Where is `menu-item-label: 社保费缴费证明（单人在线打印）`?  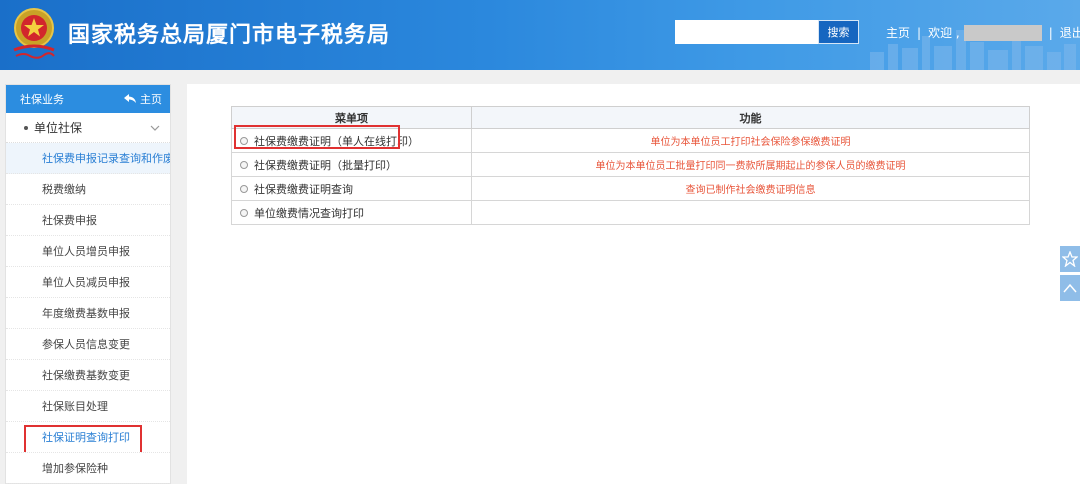 menu-item-label: 社保费缴费证明（单人在线打印） is located at coordinates (336, 141).